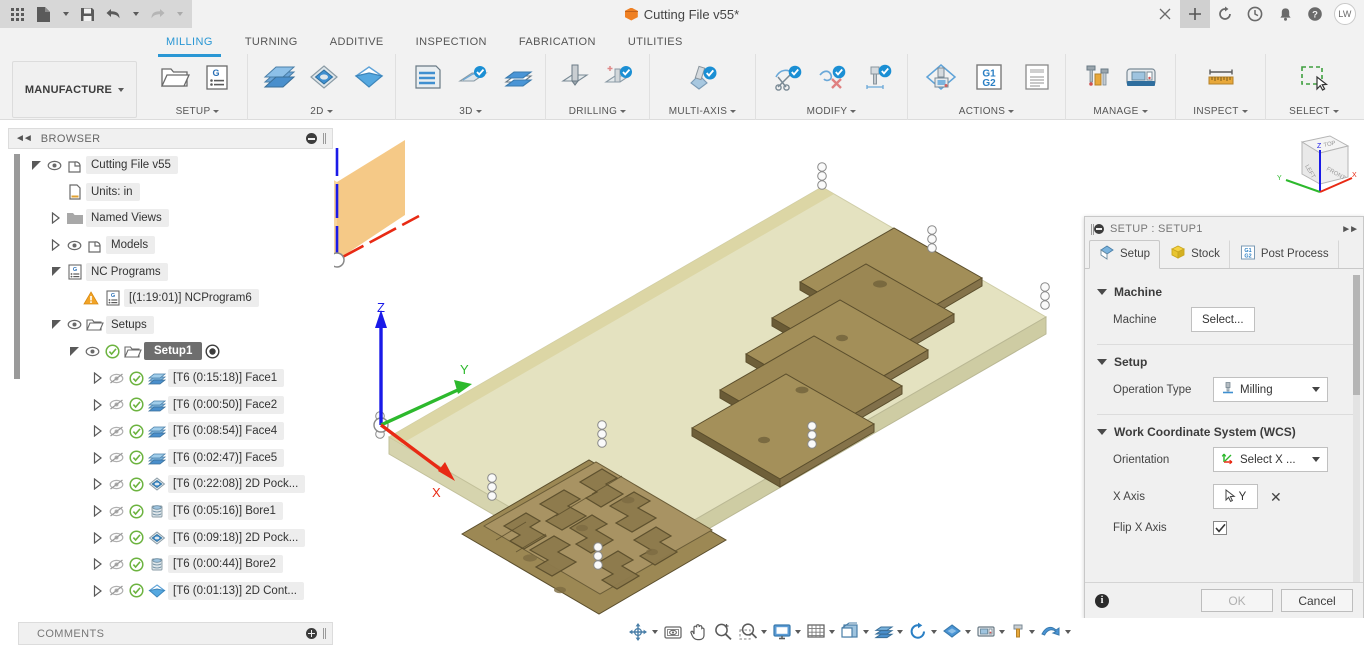  What do you see at coordinates (1125, 254) in the screenshot?
I see `tab-setup: Setup` at bounding box center [1125, 254].